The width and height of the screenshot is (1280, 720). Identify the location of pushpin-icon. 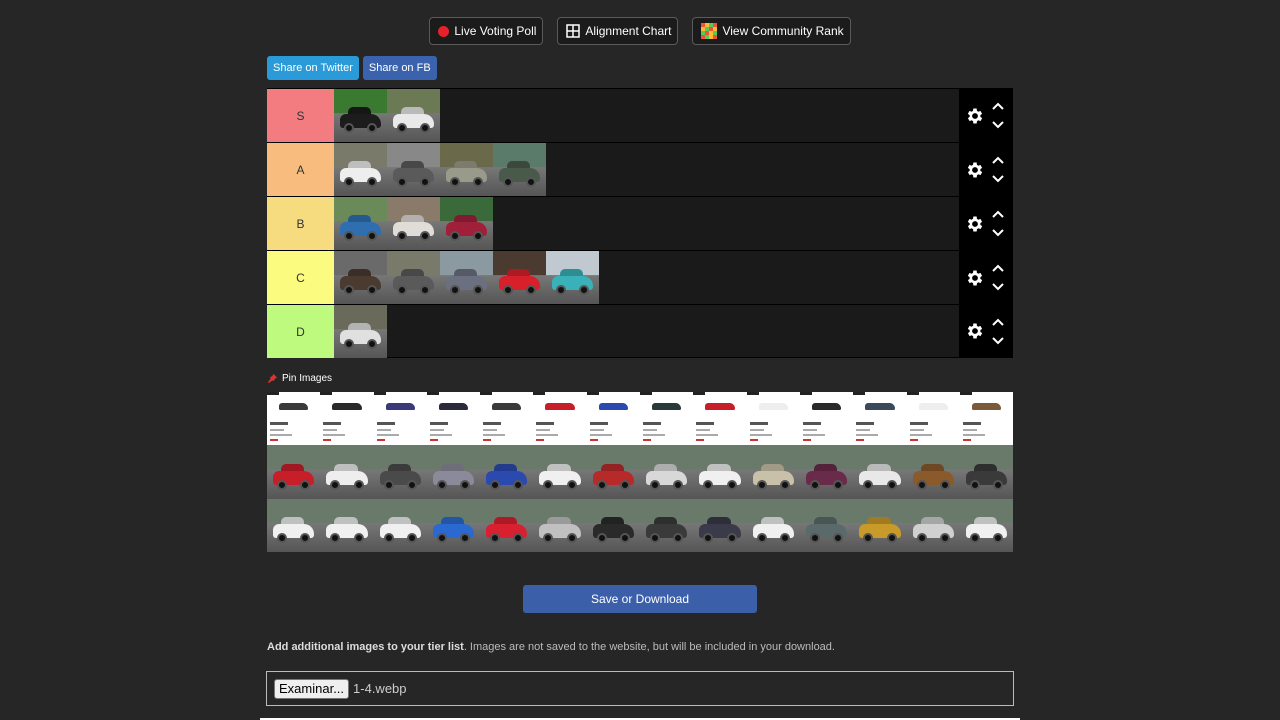
(272, 378).